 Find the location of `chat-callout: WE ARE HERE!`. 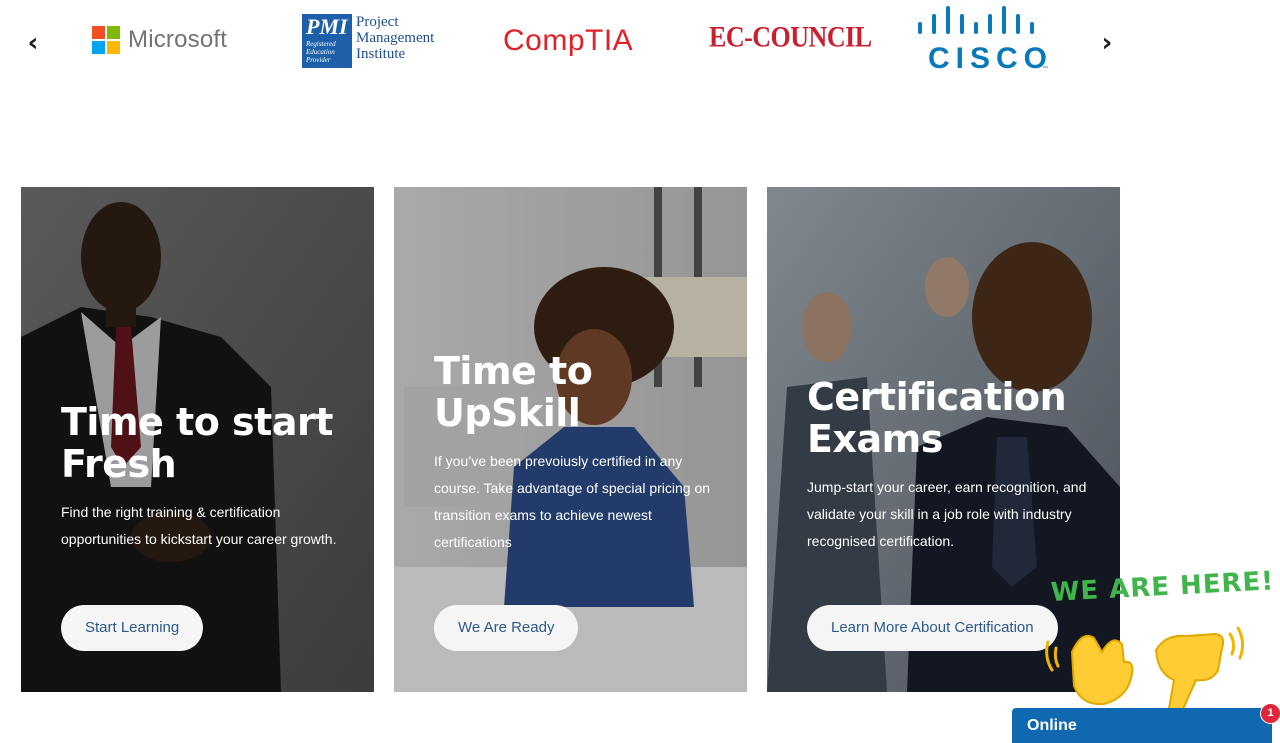

chat-callout: WE ARE HERE! is located at coordinates (1158, 644).